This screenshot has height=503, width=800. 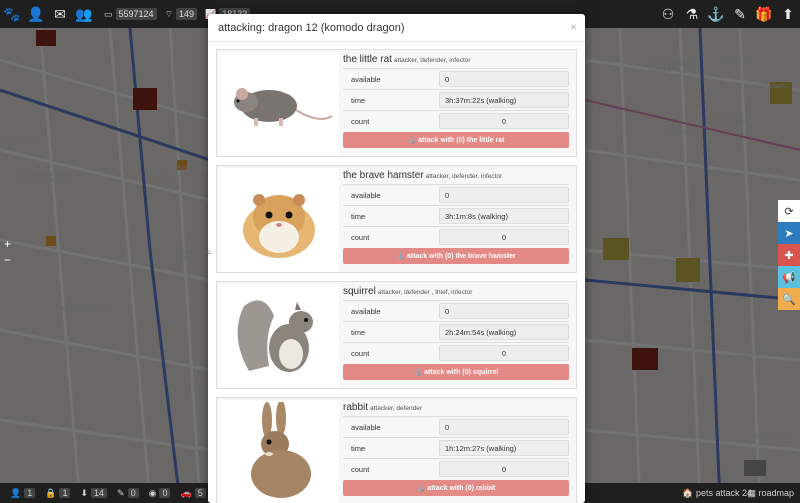 I want to click on time-row: time 2h:24m:54s (walking), so click(x=456, y=331).